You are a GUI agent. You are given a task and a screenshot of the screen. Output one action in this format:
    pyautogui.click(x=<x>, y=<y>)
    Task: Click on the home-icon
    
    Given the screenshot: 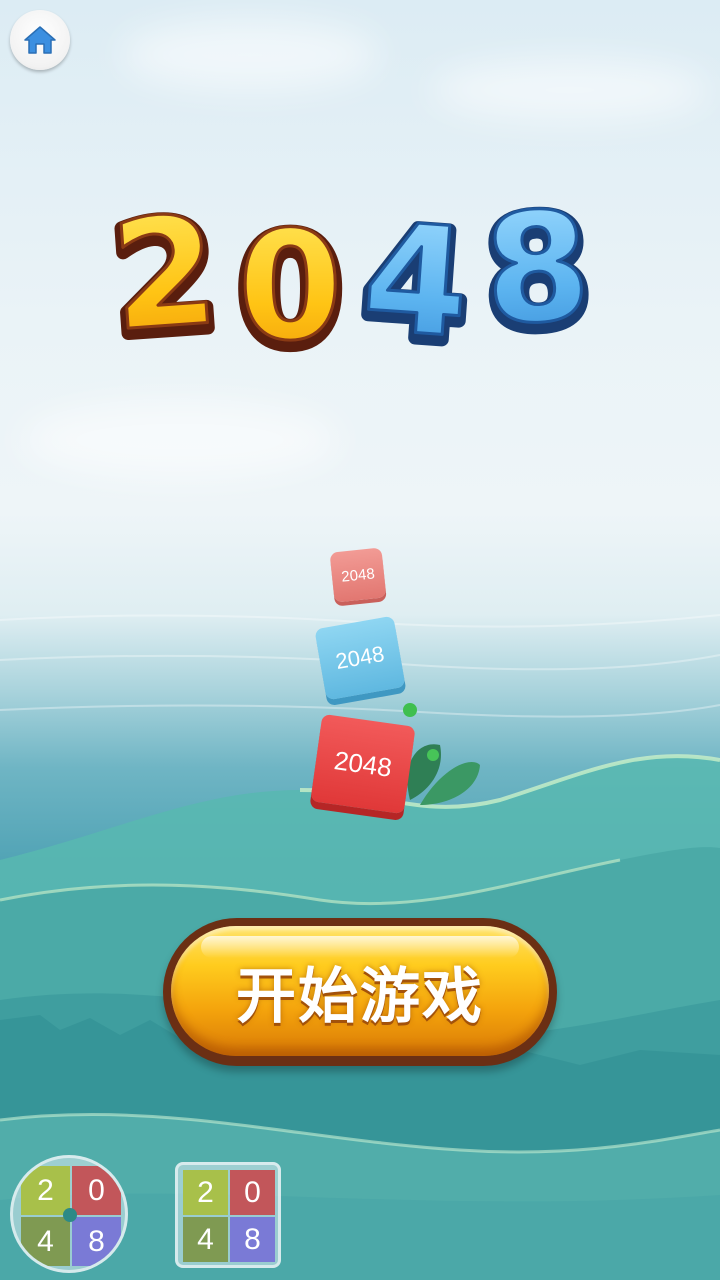 What is the action you would take?
    pyautogui.click(x=40, y=40)
    